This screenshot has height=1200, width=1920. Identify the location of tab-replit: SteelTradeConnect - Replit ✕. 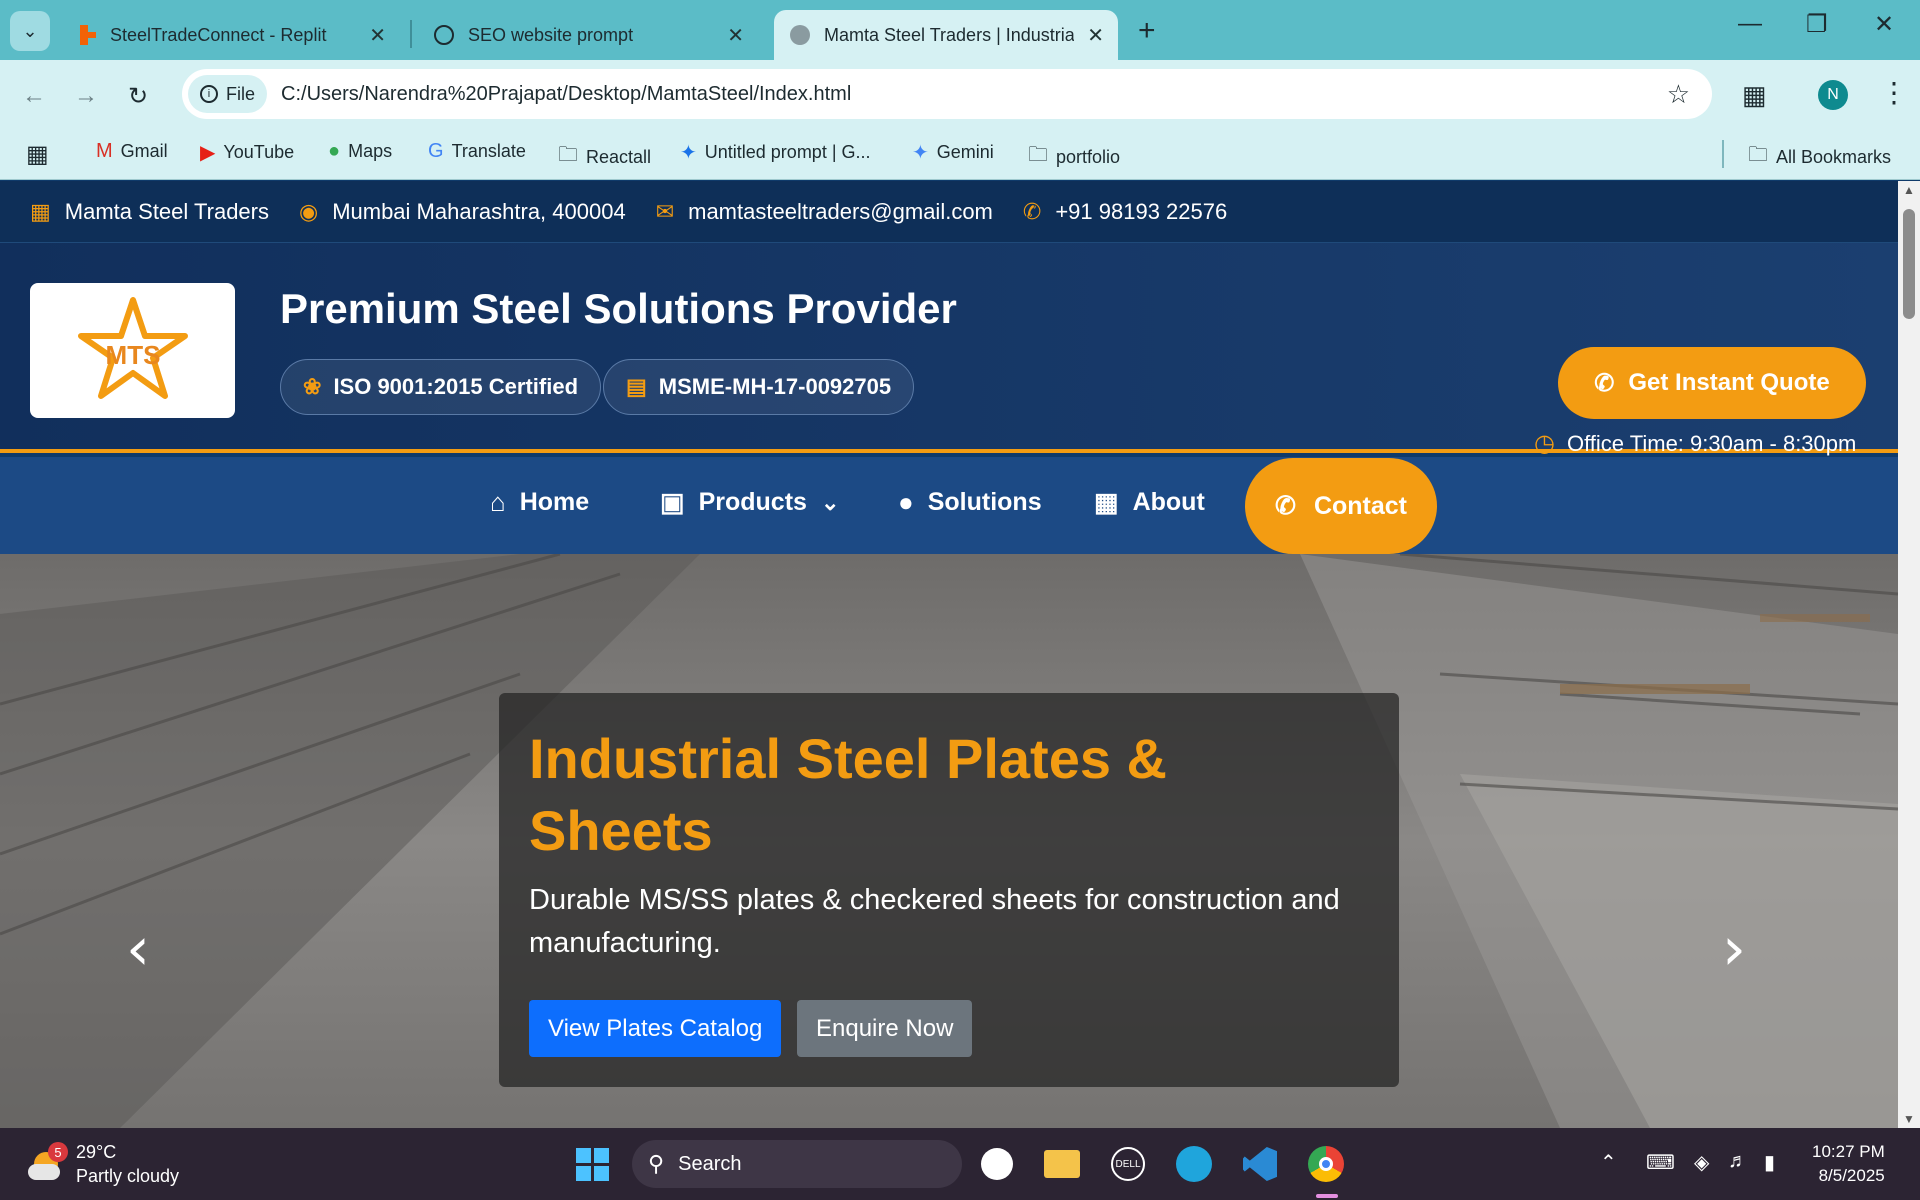
(230, 35).